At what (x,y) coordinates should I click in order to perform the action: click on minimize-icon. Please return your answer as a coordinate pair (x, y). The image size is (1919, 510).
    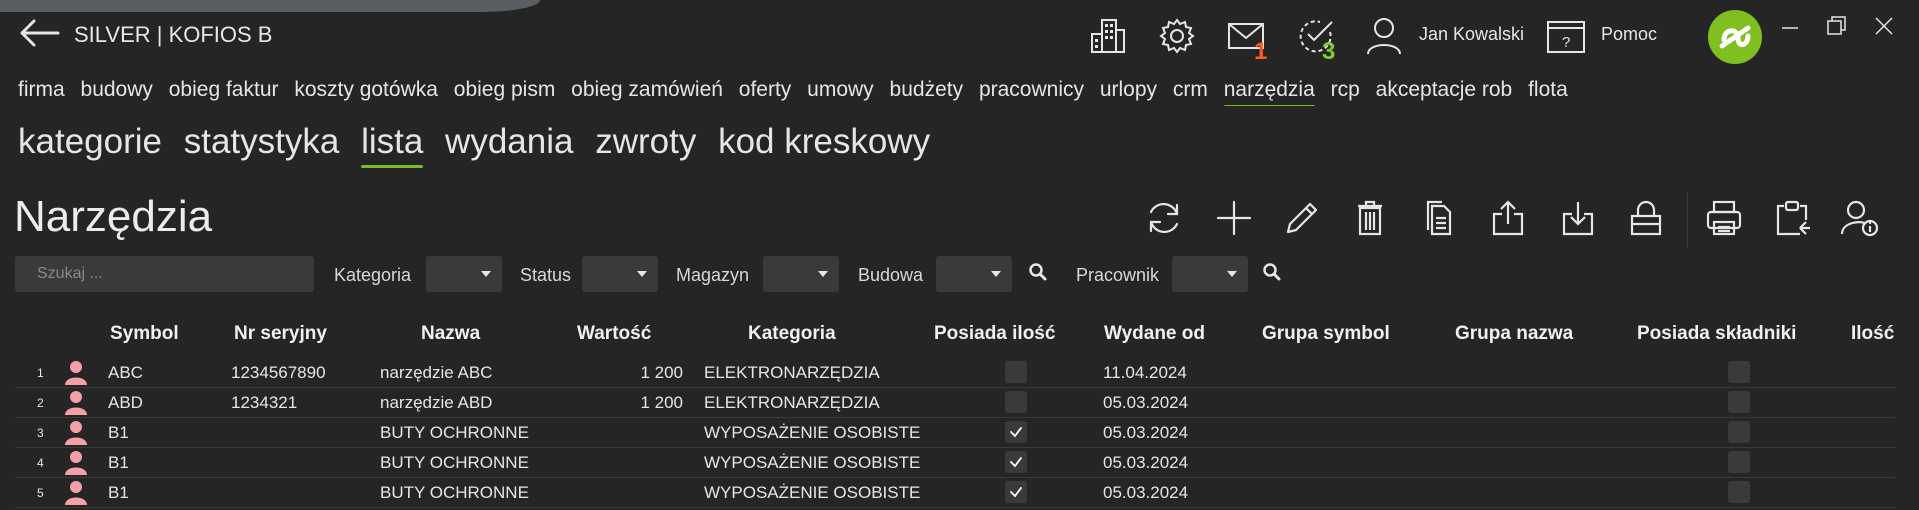
    Looking at the image, I should click on (1791, 27).